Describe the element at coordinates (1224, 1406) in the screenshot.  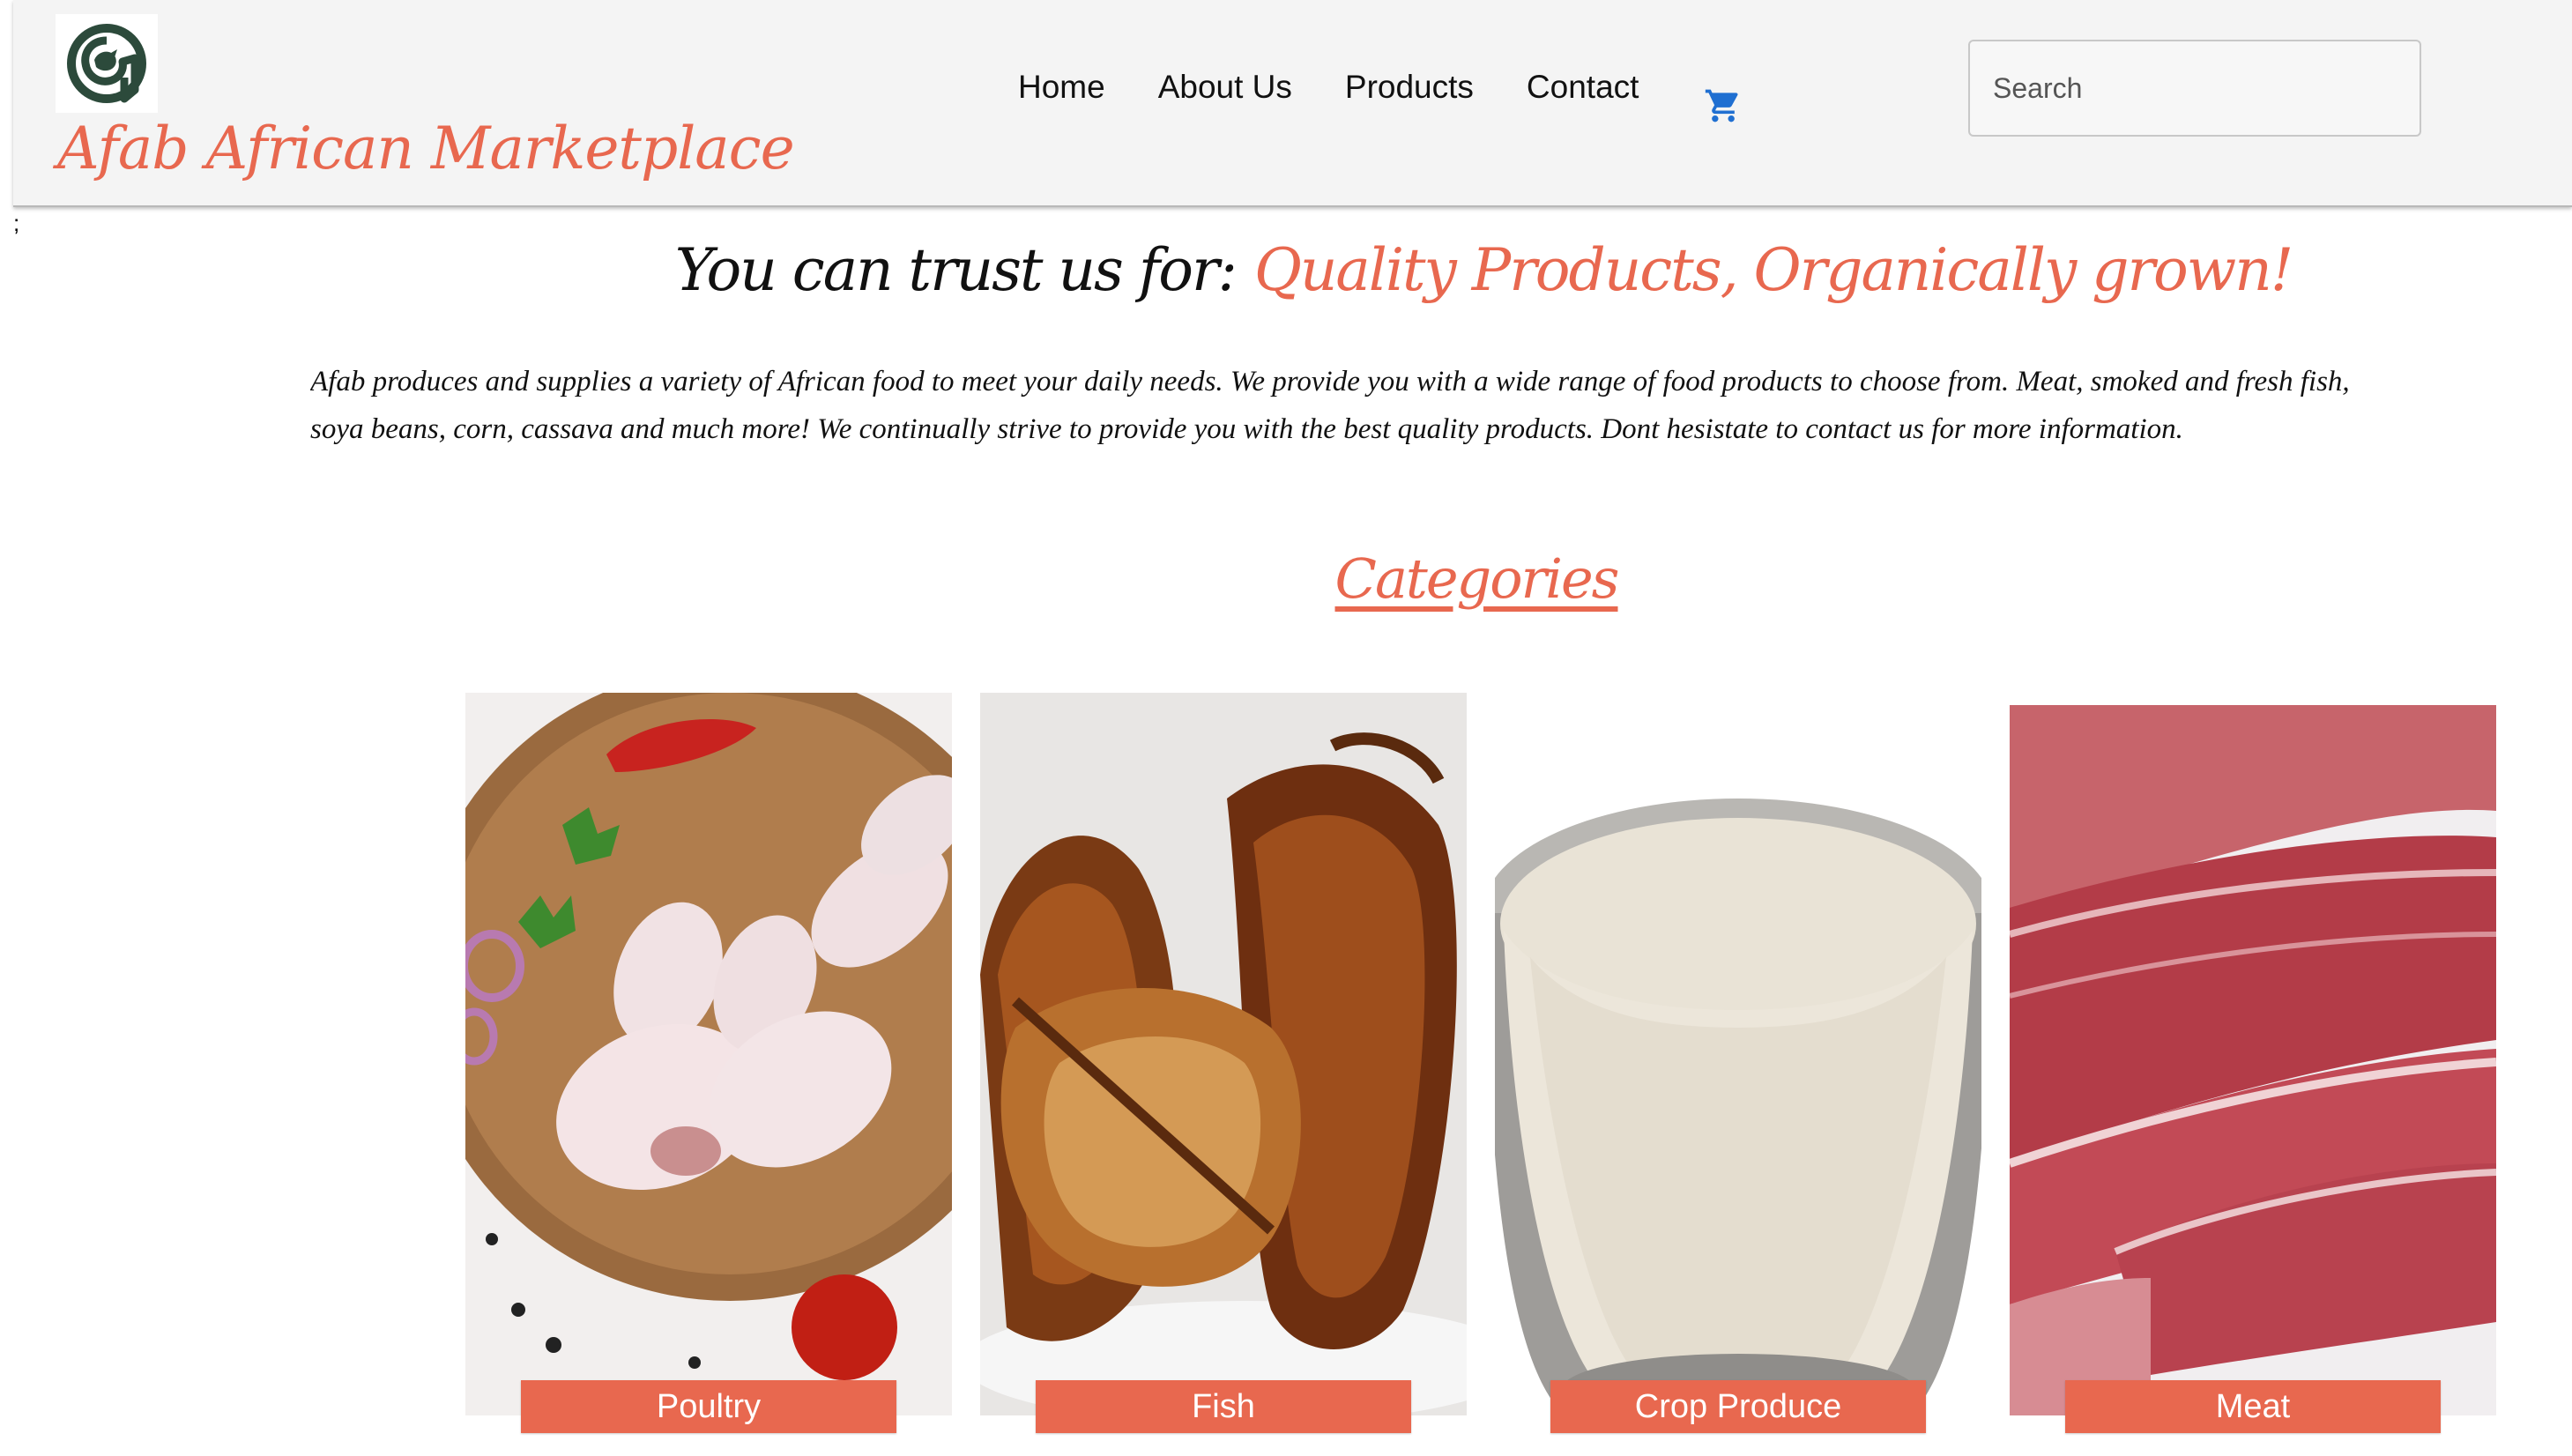
I see `category-label-fish: Fish` at that location.